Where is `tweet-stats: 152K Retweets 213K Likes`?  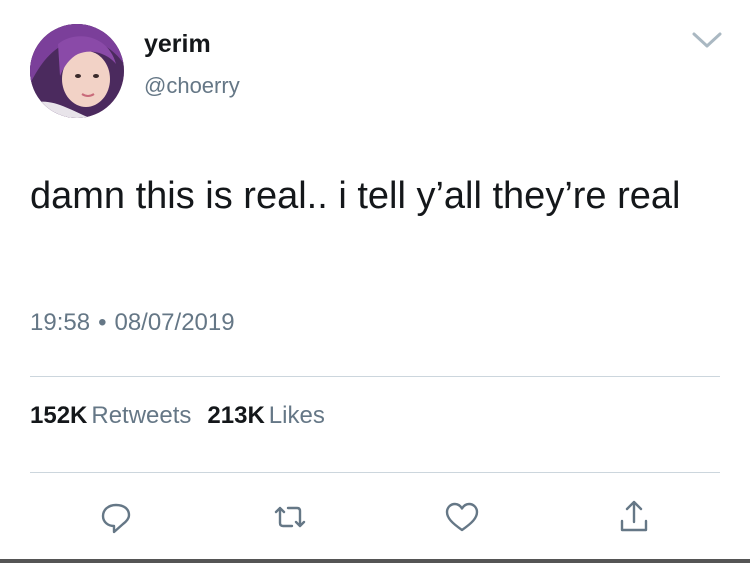 tweet-stats: 152K Retweets 213K Likes is located at coordinates (177, 416).